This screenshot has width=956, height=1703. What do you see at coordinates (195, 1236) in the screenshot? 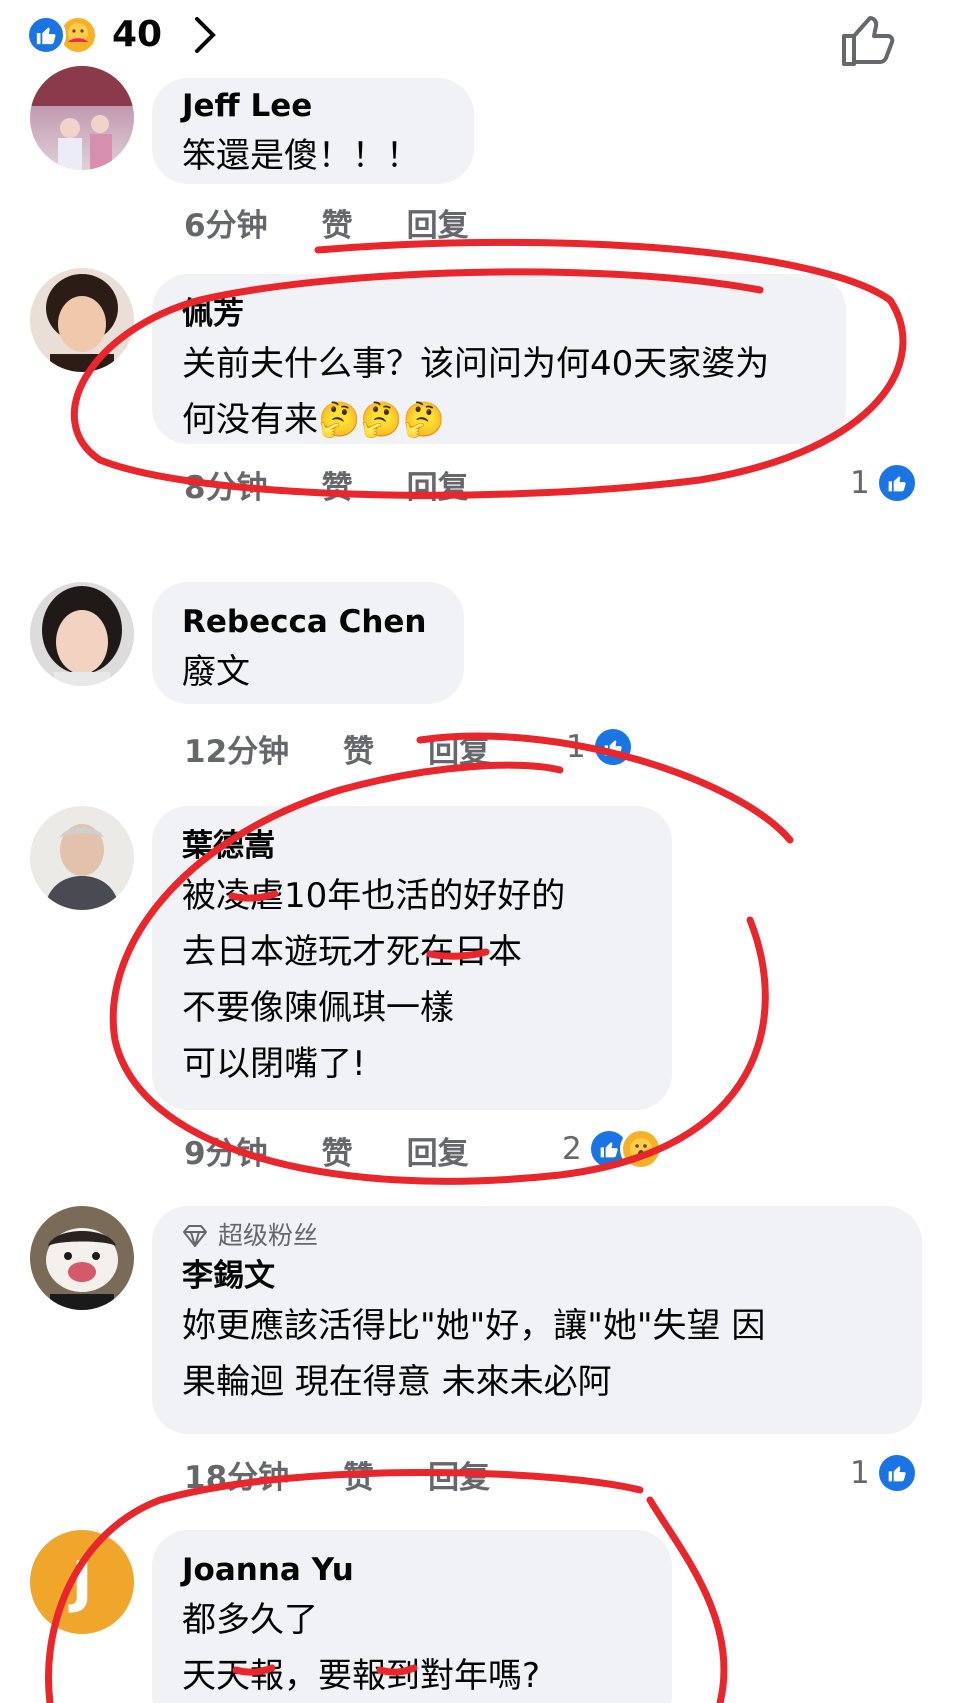
I see `diamond-icon` at bounding box center [195, 1236].